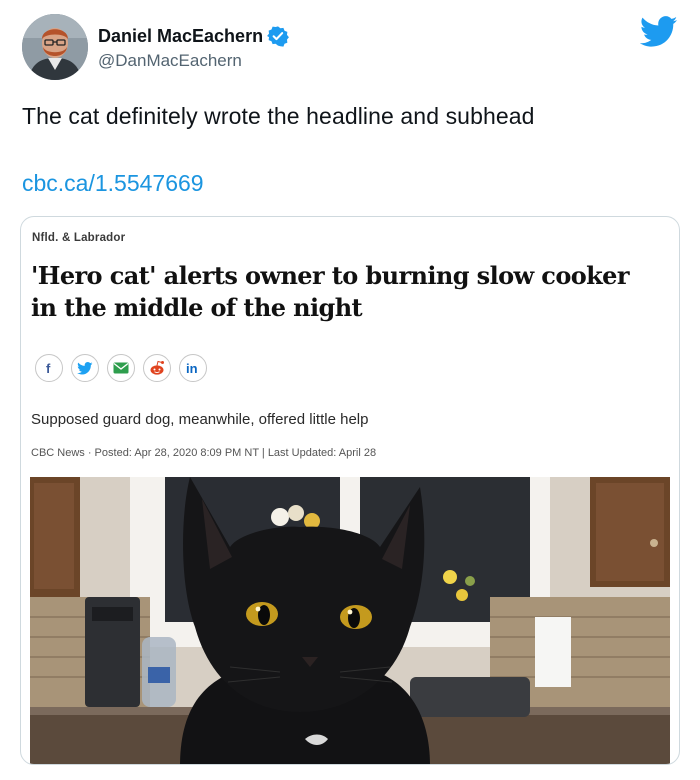  I want to click on email-icon, so click(121, 368).